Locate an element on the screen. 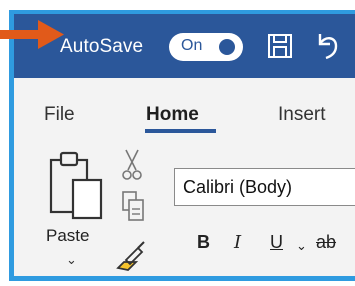  autosave-label: AutoSave is located at coordinates (102, 46).